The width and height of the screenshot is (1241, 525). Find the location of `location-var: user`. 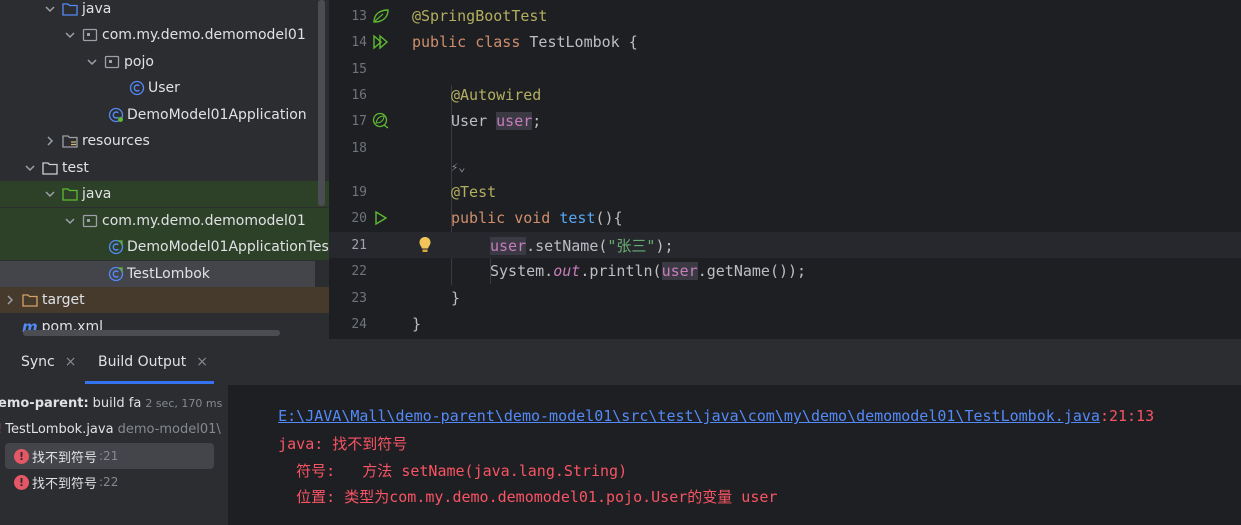

location-var: user is located at coordinates (759, 497).